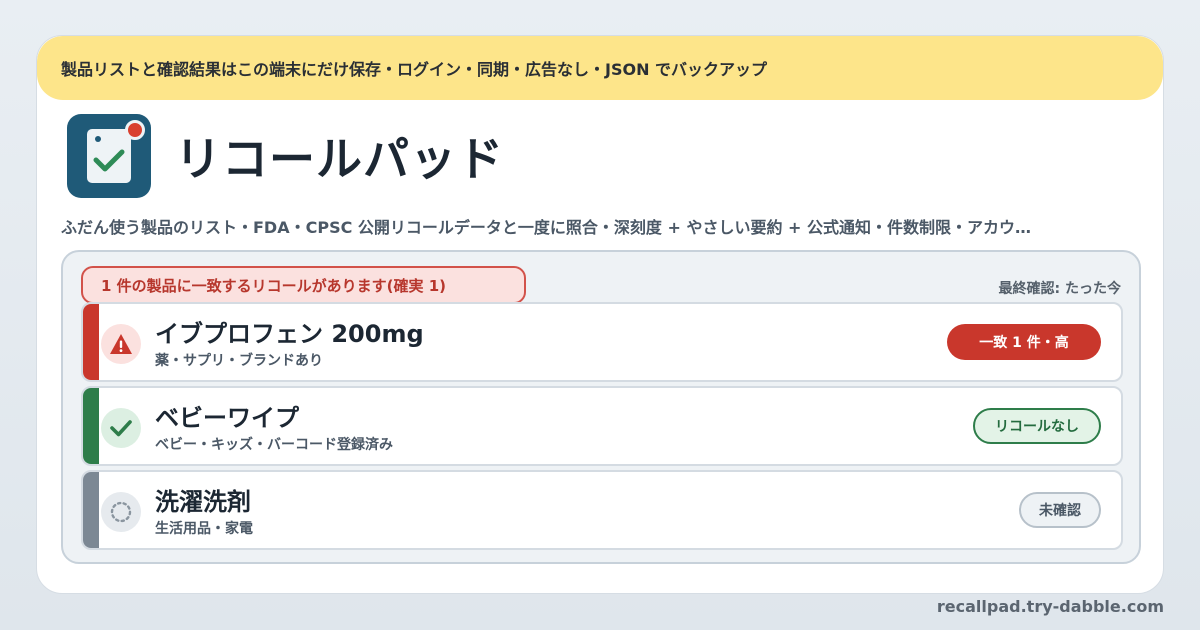 Image resolution: width=1200 pixels, height=630 pixels. I want to click on product-name: イブプロフェン 200mg, so click(289, 334).